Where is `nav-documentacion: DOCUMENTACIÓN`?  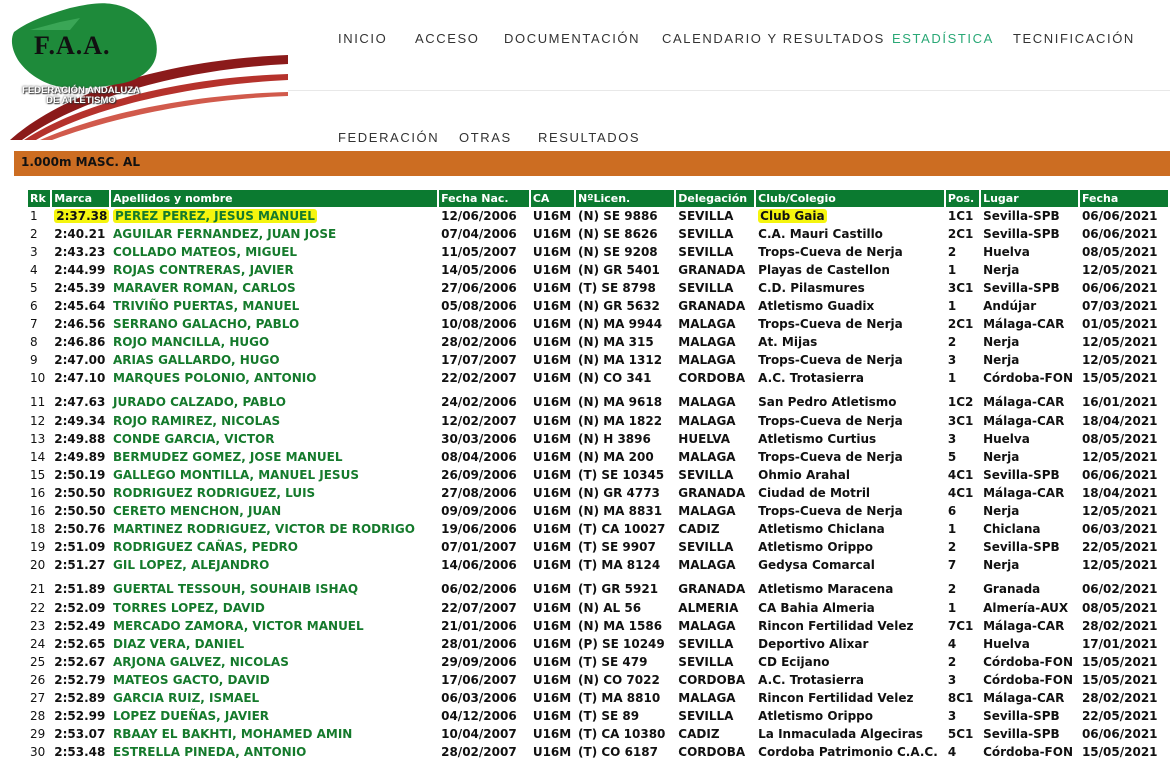
nav-documentacion: DOCUMENTACIÓN is located at coordinates (572, 38).